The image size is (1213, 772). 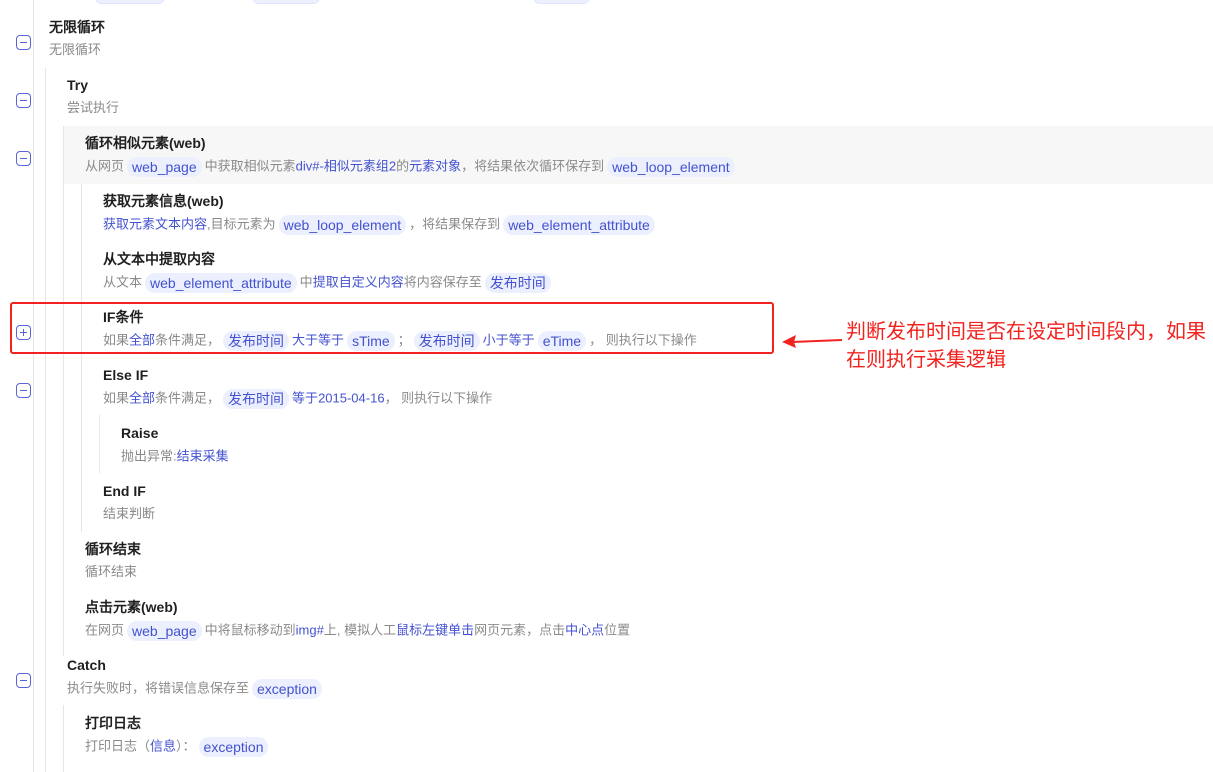 I want to click on desc-text: ,目标元素为, so click(x=241, y=224).